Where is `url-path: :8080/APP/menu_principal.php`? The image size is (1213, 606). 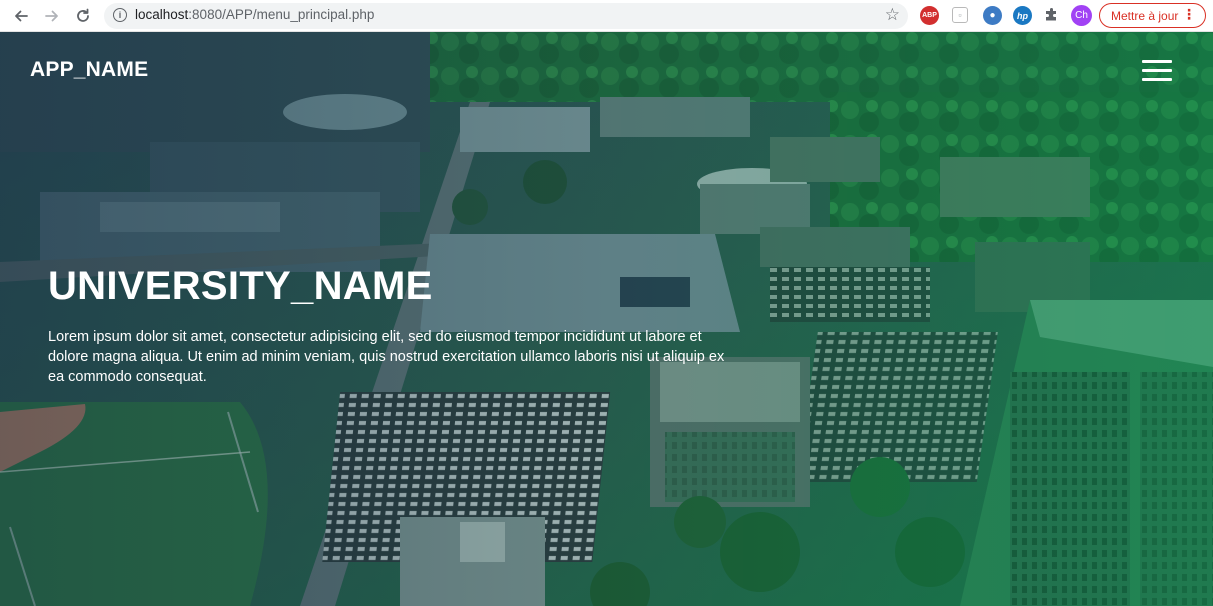 url-path: :8080/APP/menu_principal.php is located at coordinates (281, 14).